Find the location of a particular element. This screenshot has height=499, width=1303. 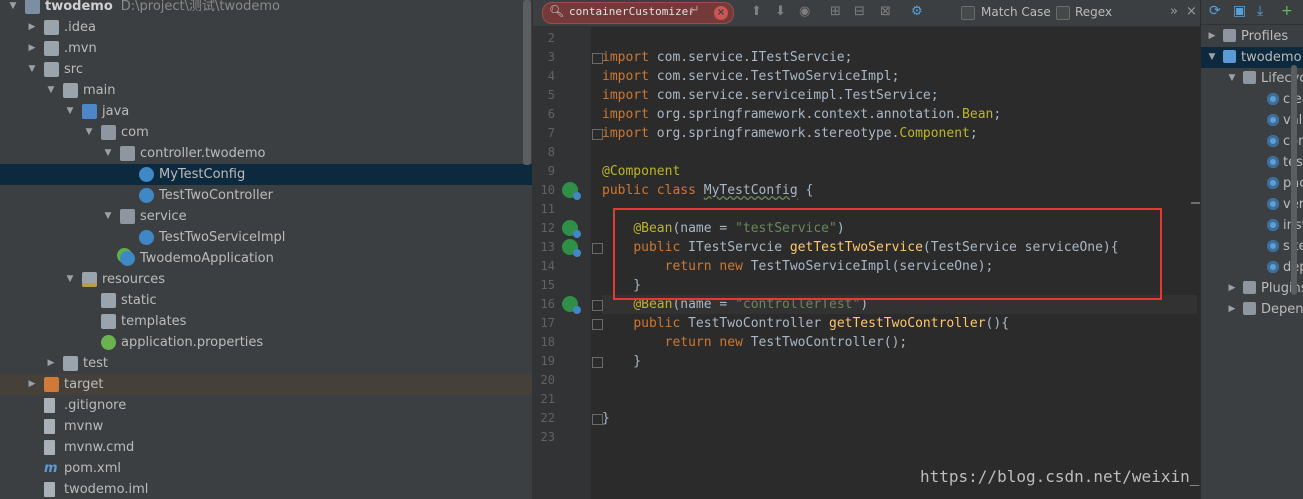

maven-item-compile: compile is located at coordinates (1252, 141).